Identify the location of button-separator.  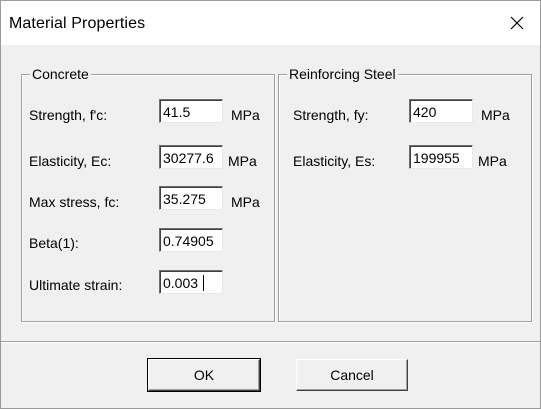
(270, 342).